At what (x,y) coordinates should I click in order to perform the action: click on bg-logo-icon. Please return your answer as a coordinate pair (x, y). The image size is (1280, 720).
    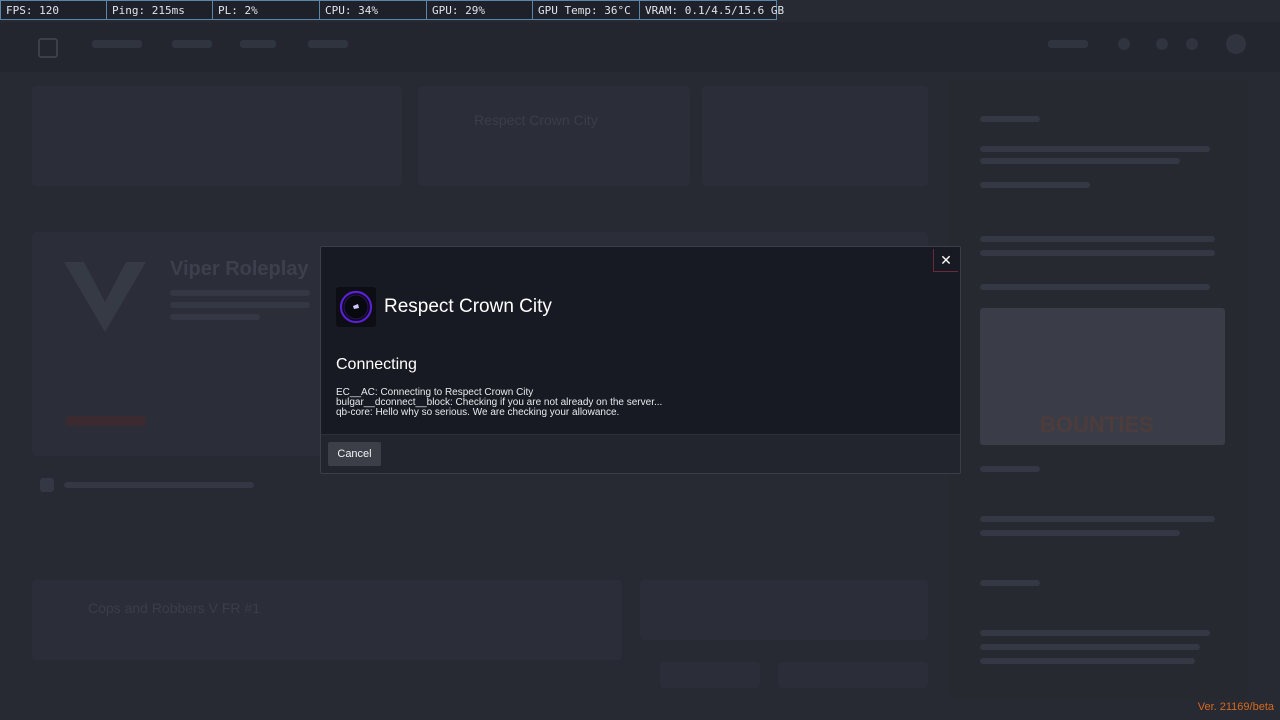
    Looking at the image, I should click on (48, 48).